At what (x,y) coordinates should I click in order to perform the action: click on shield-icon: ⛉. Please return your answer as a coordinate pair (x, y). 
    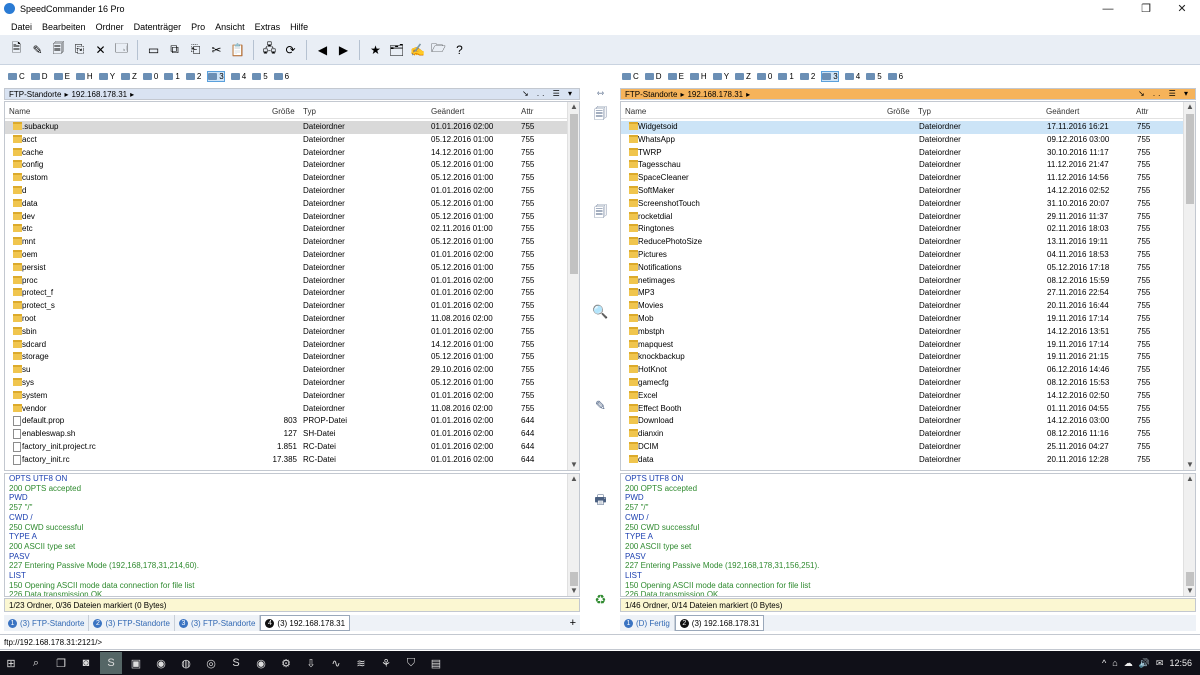
    Looking at the image, I should click on (411, 663).